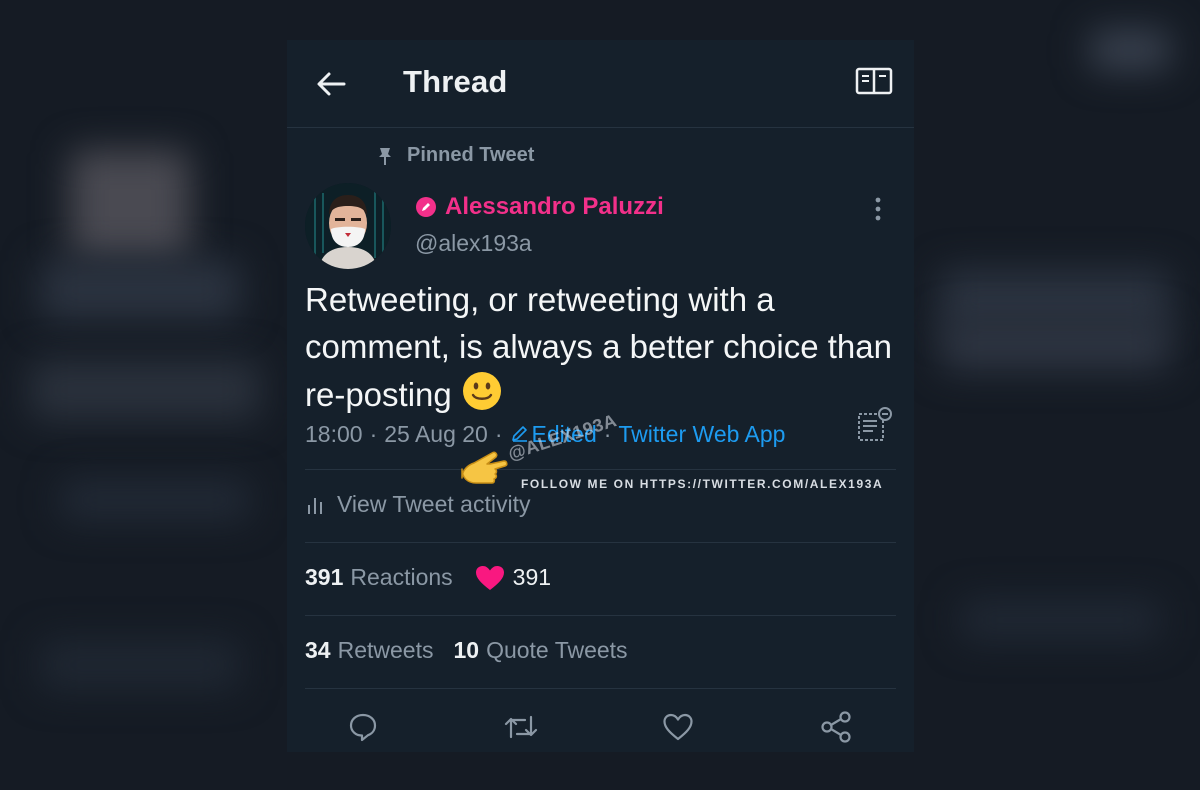  I want to click on more-vertical-icon, so click(878, 209).